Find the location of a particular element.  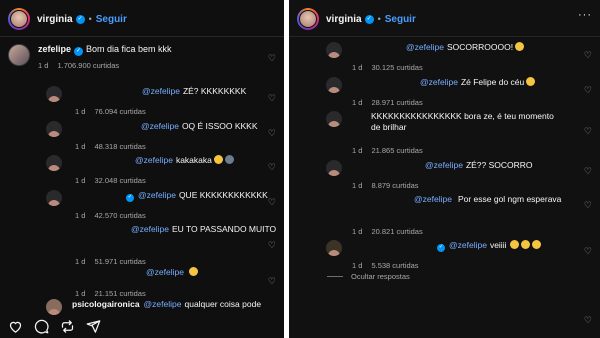

repost-icon is located at coordinates (67, 326).